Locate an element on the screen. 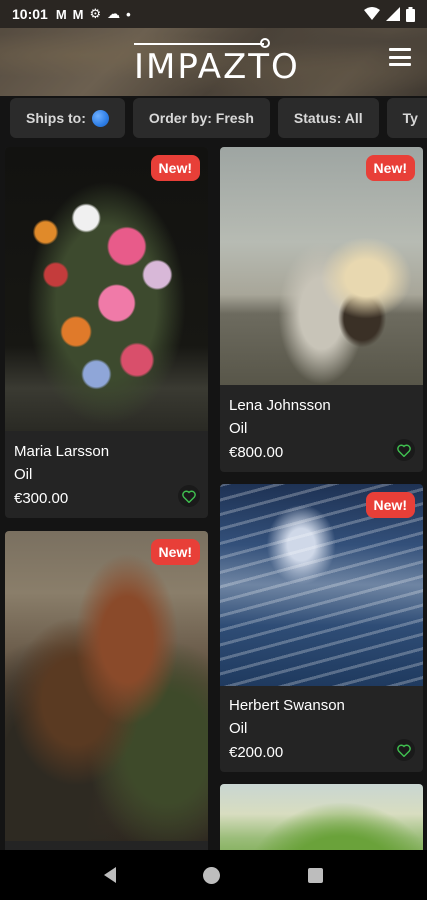  artwork-card is located at coordinates (321, 817).